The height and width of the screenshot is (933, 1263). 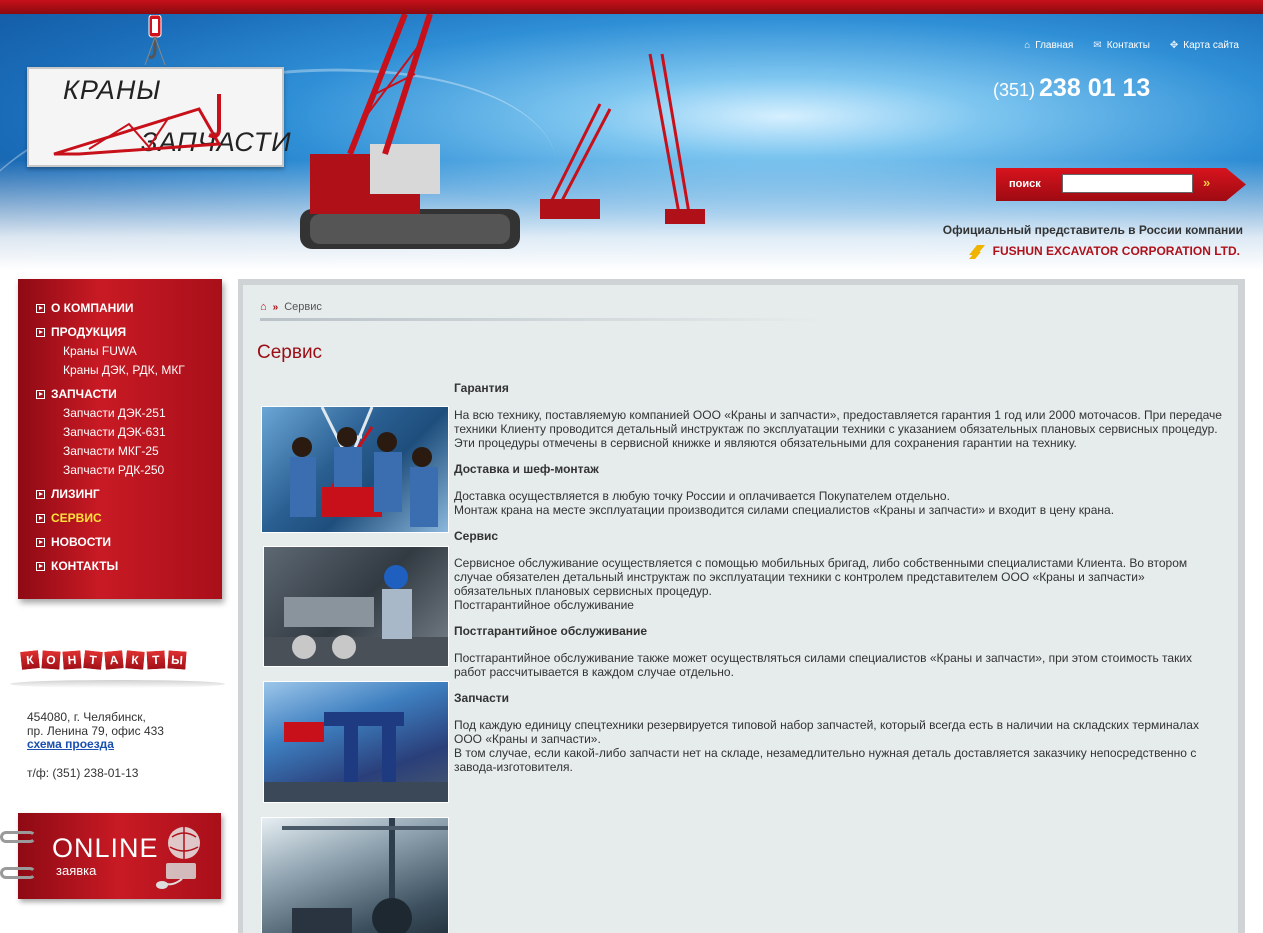 What do you see at coordinates (303, 307) in the screenshot?
I see `breadcrumb-current: Сервис` at bounding box center [303, 307].